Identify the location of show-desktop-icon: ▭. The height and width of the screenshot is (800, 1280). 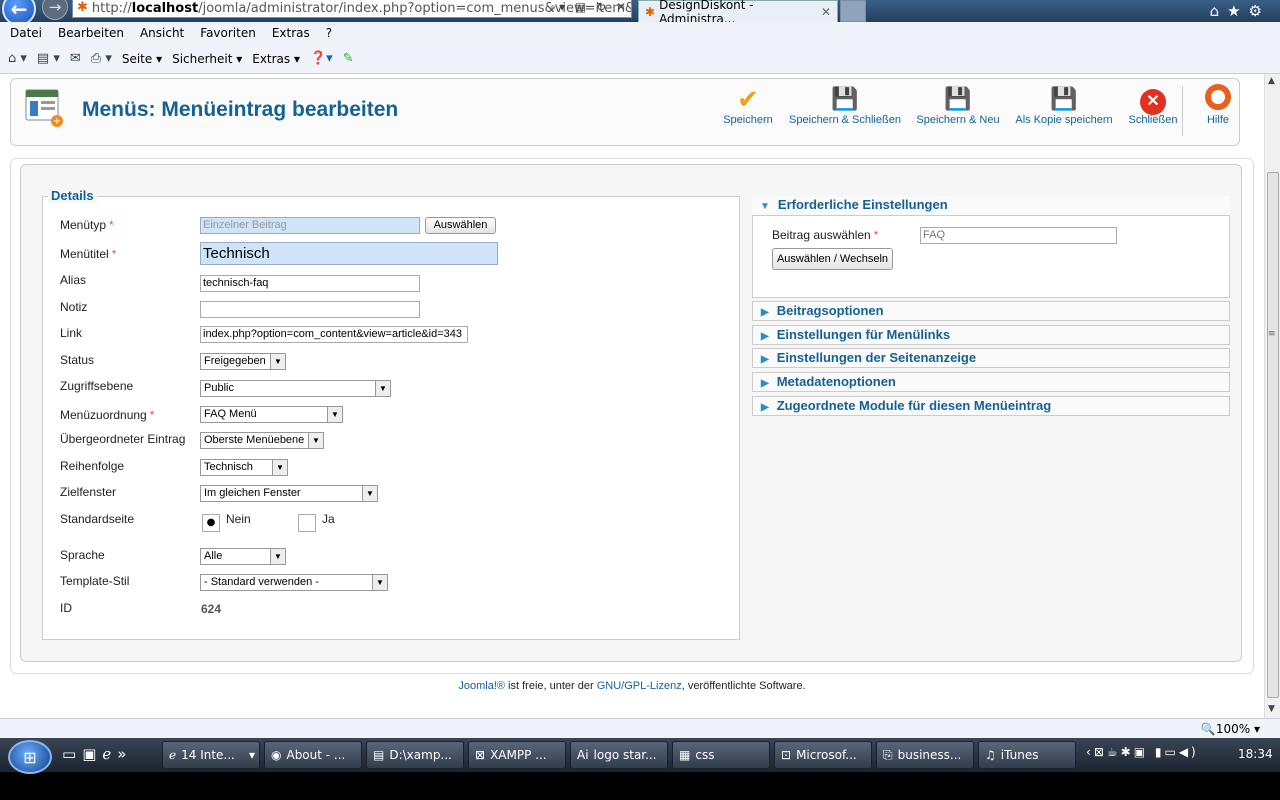
(72, 754).